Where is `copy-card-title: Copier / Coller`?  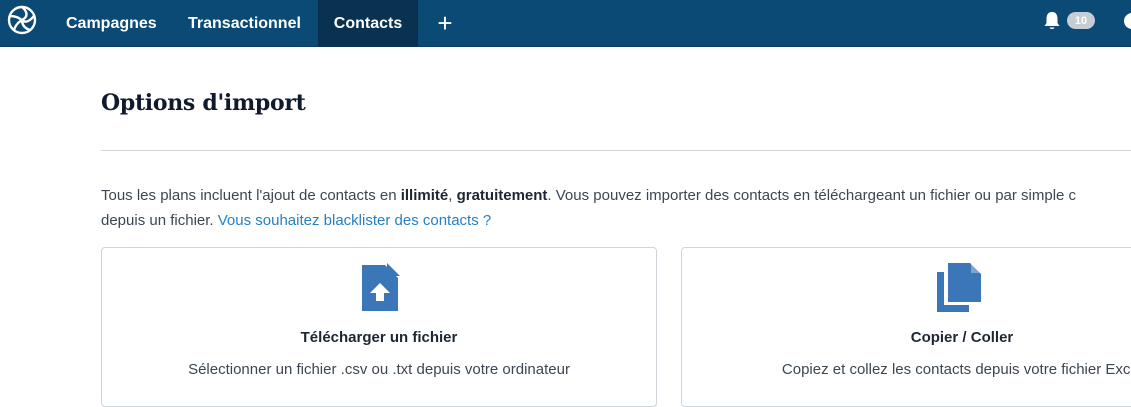 copy-card-title: Copier / Coller is located at coordinates (962, 337).